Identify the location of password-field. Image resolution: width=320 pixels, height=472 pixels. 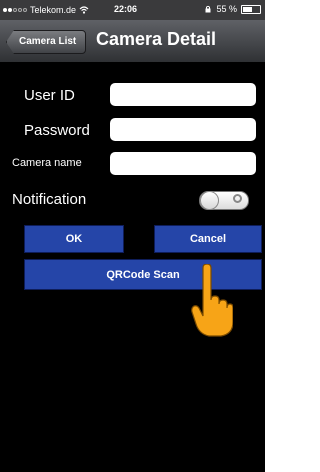
(183, 129).